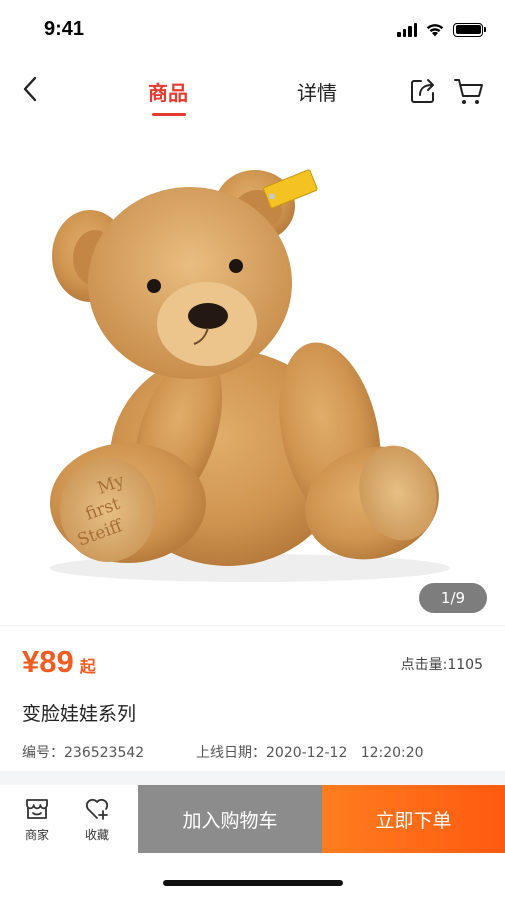 This screenshot has height=899, width=505. Describe the element at coordinates (87, 667) in the screenshot. I see `price-suffix: 起` at that location.